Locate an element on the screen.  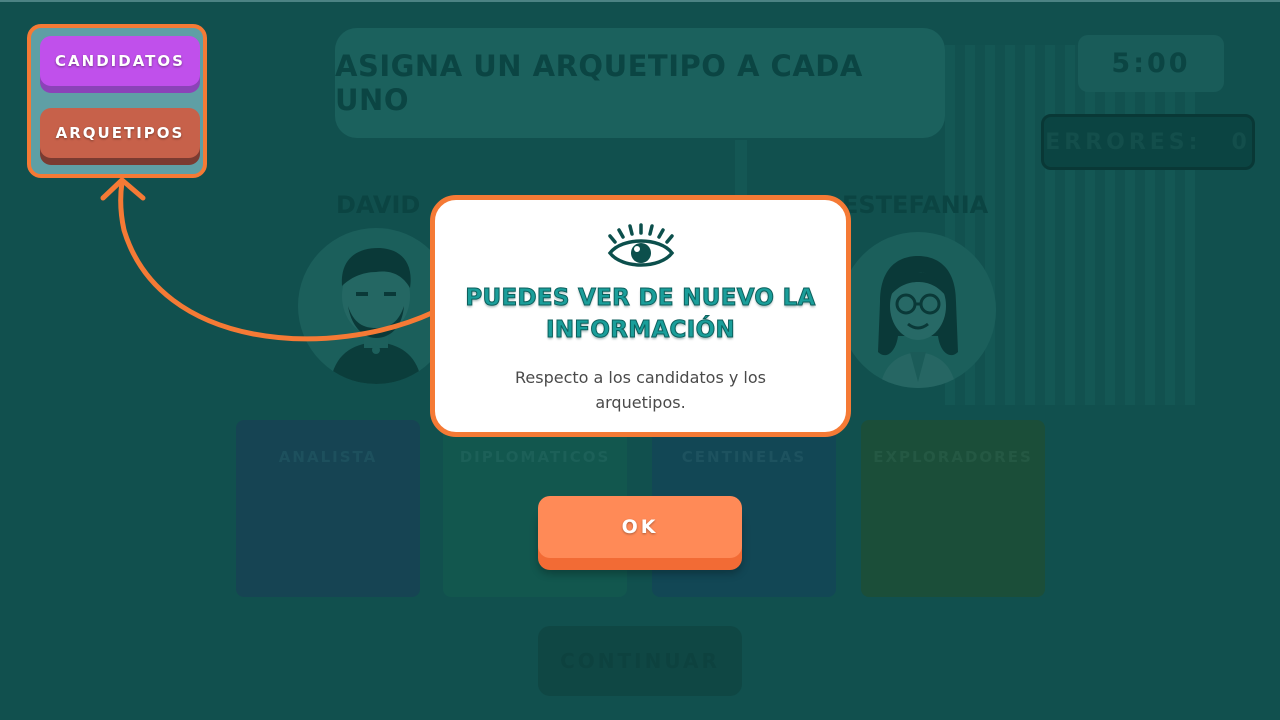
info-menu-highlight: CANDIDATOS ARQUETIPOS is located at coordinates (117, 101).